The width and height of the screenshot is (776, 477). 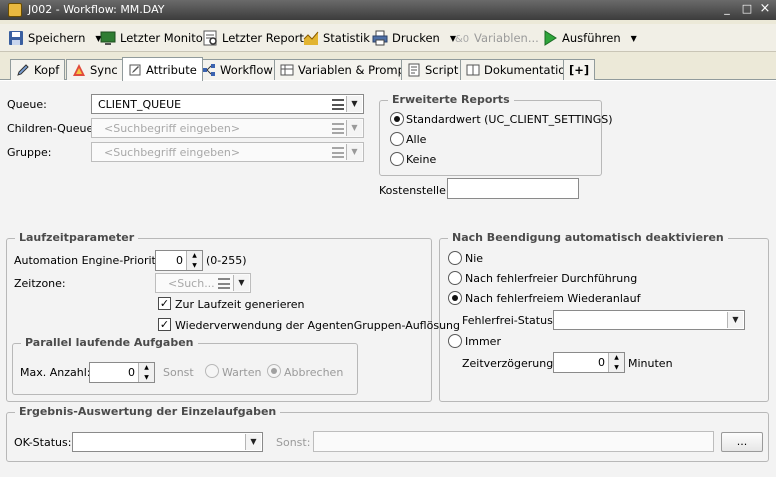 I want to click on last-report-button: Letzter Report, so click(x=253, y=38).